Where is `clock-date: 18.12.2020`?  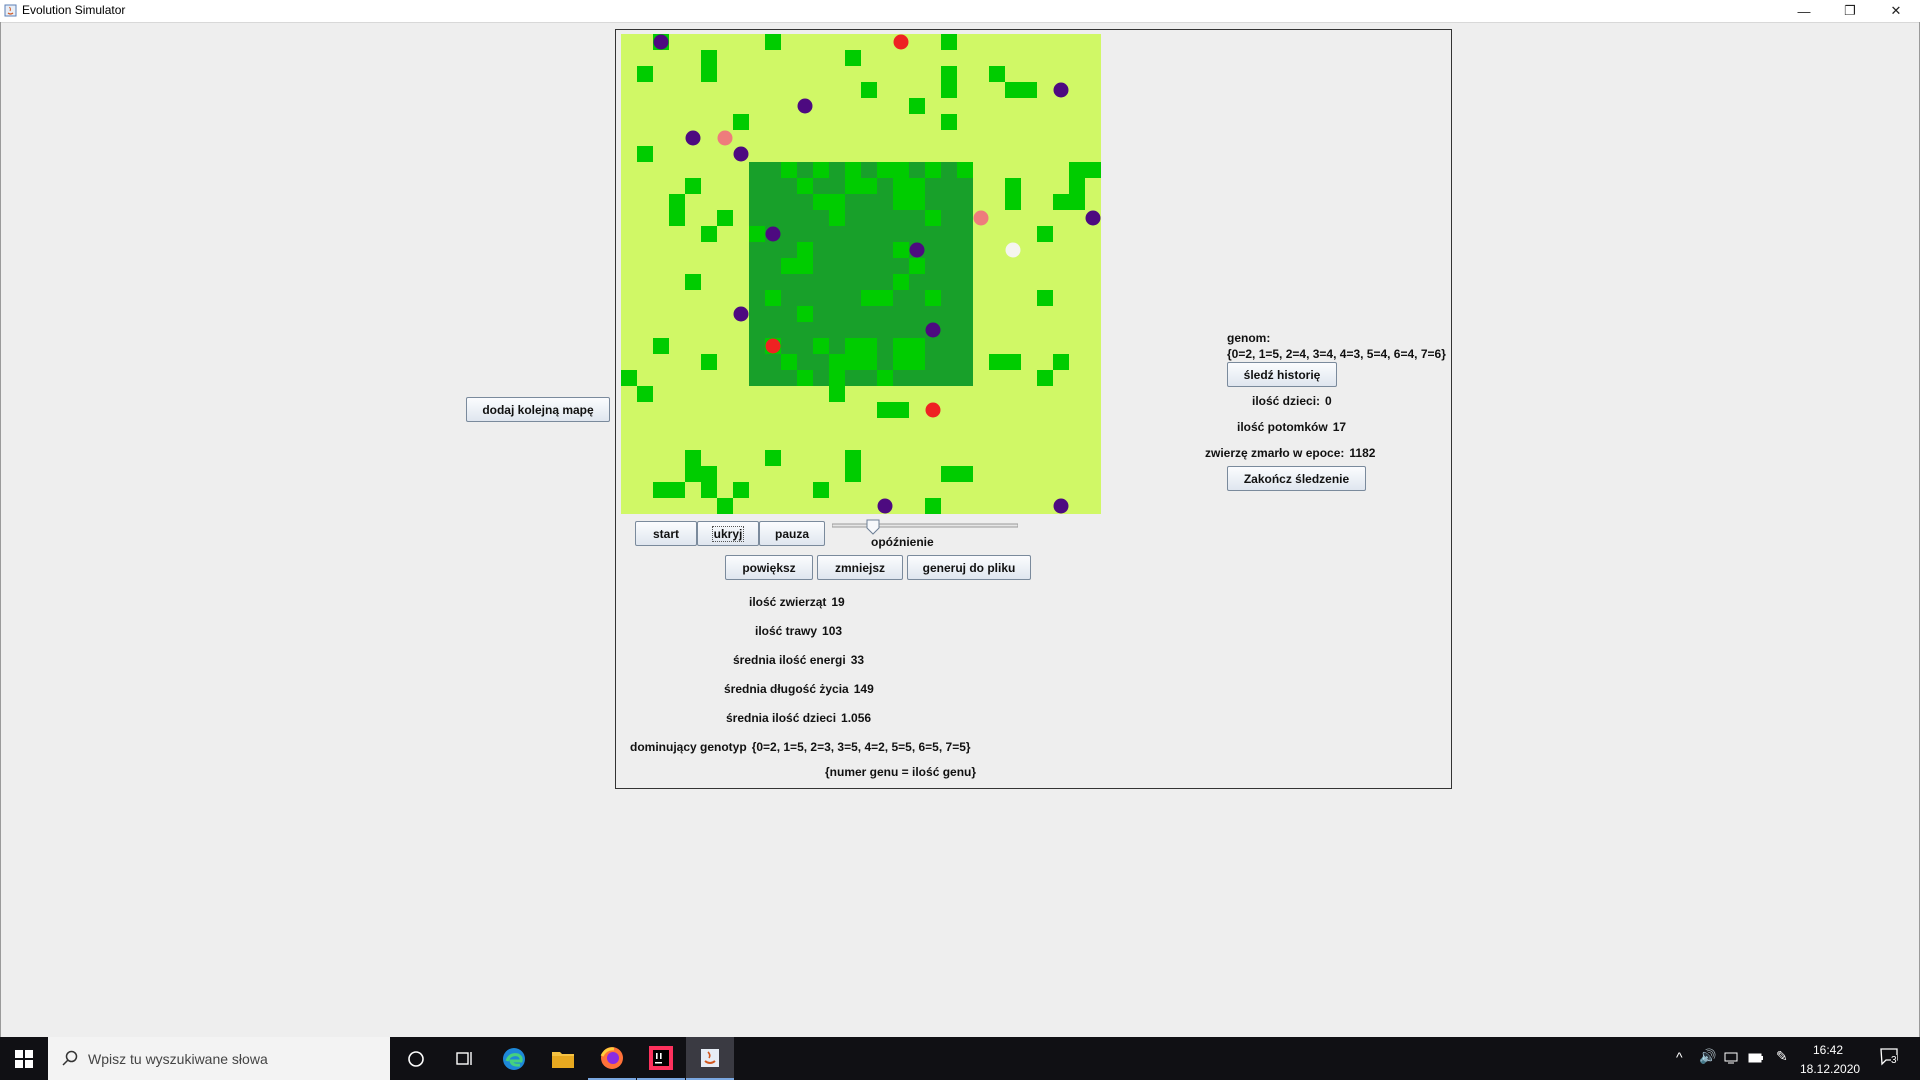 clock-date: 18.12.2020 is located at coordinates (1830, 1069).